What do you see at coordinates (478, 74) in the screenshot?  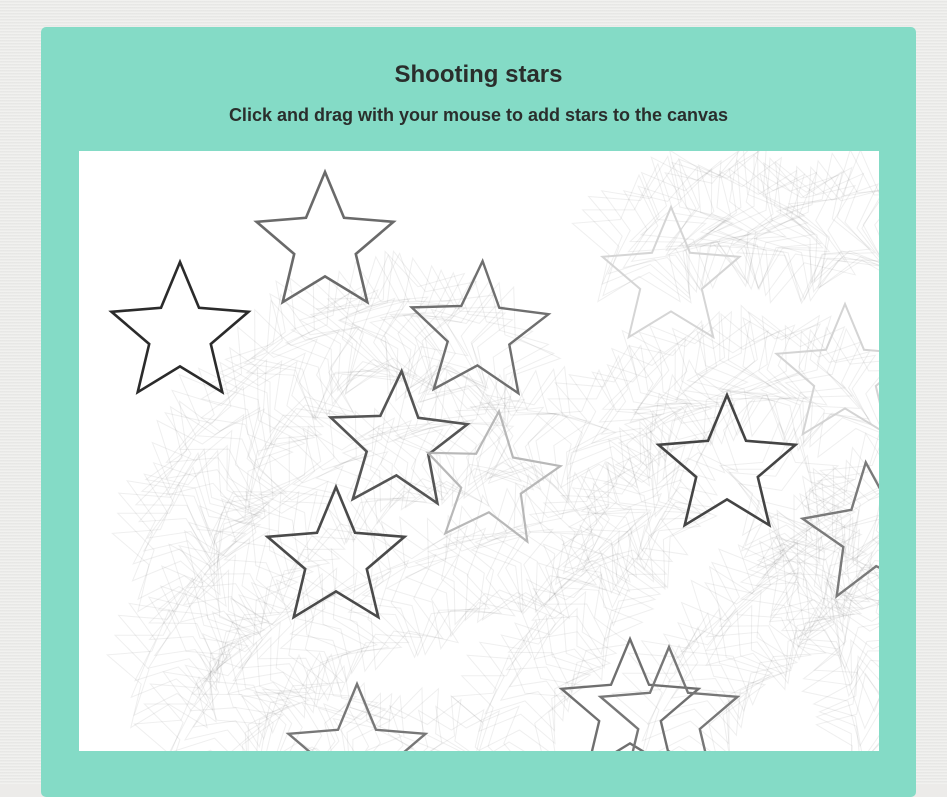 I see `page-title: Shooting stars` at bounding box center [478, 74].